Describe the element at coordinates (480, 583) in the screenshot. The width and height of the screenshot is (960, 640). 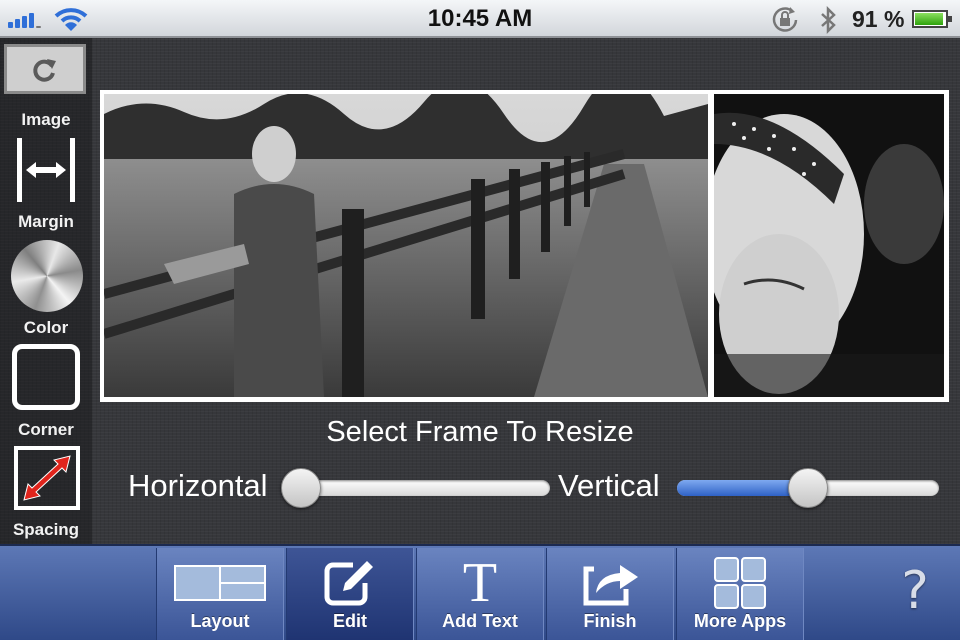
I see `text-icon: T` at that location.